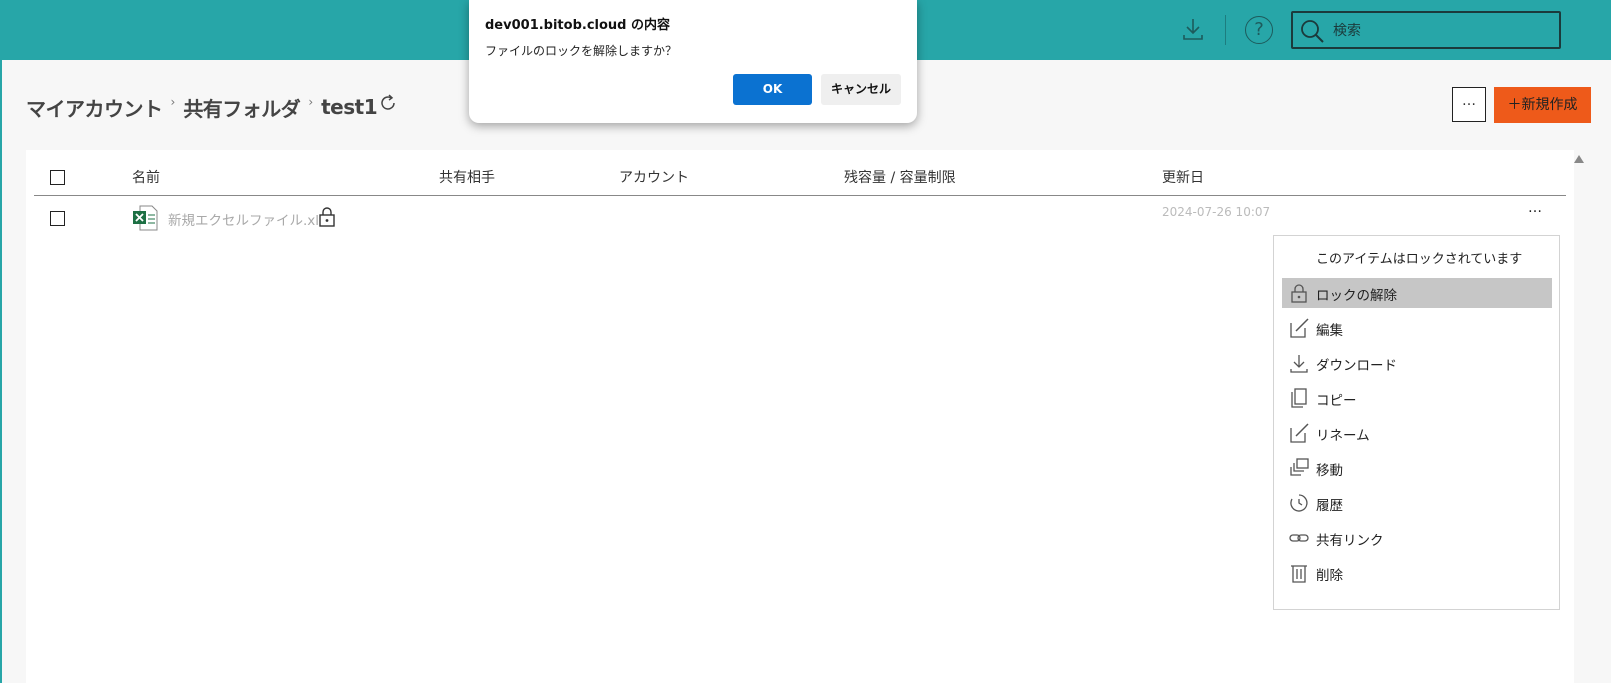 This screenshot has width=1611, height=683. What do you see at coordinates (1329, 331) in the screenshot?
I see `menu-item-label: 編集` at bounding box center [1329, 331].